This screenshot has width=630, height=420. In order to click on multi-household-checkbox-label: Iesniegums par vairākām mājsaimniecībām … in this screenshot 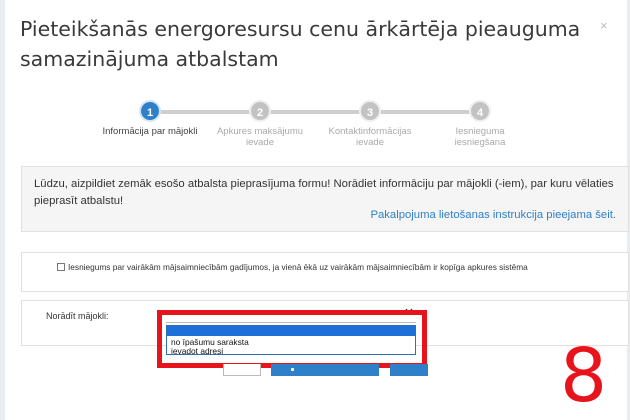, I will do `click(298, 267)`.